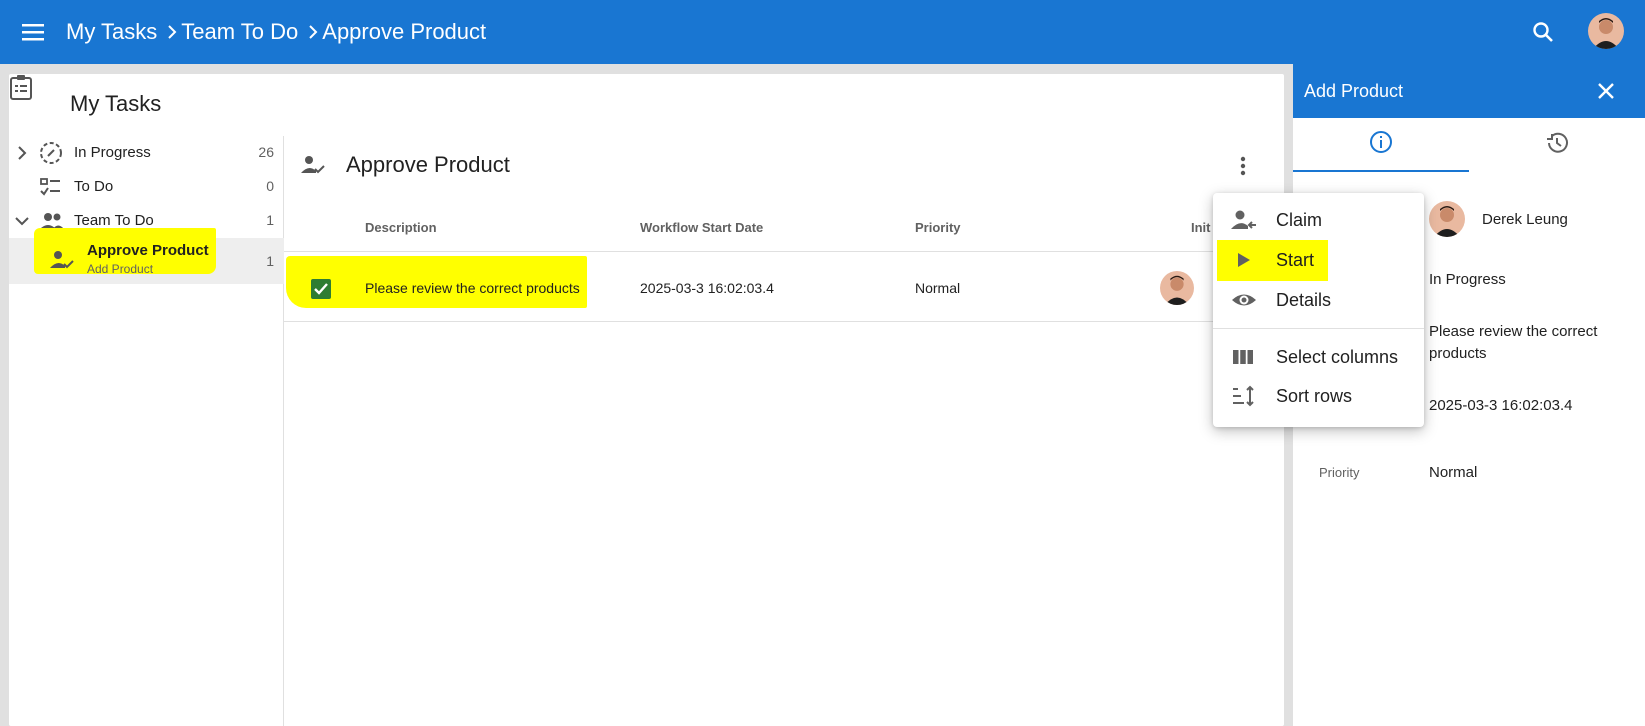  I want to click on nav-item-to-do: To Do 0, so click(146, 187).